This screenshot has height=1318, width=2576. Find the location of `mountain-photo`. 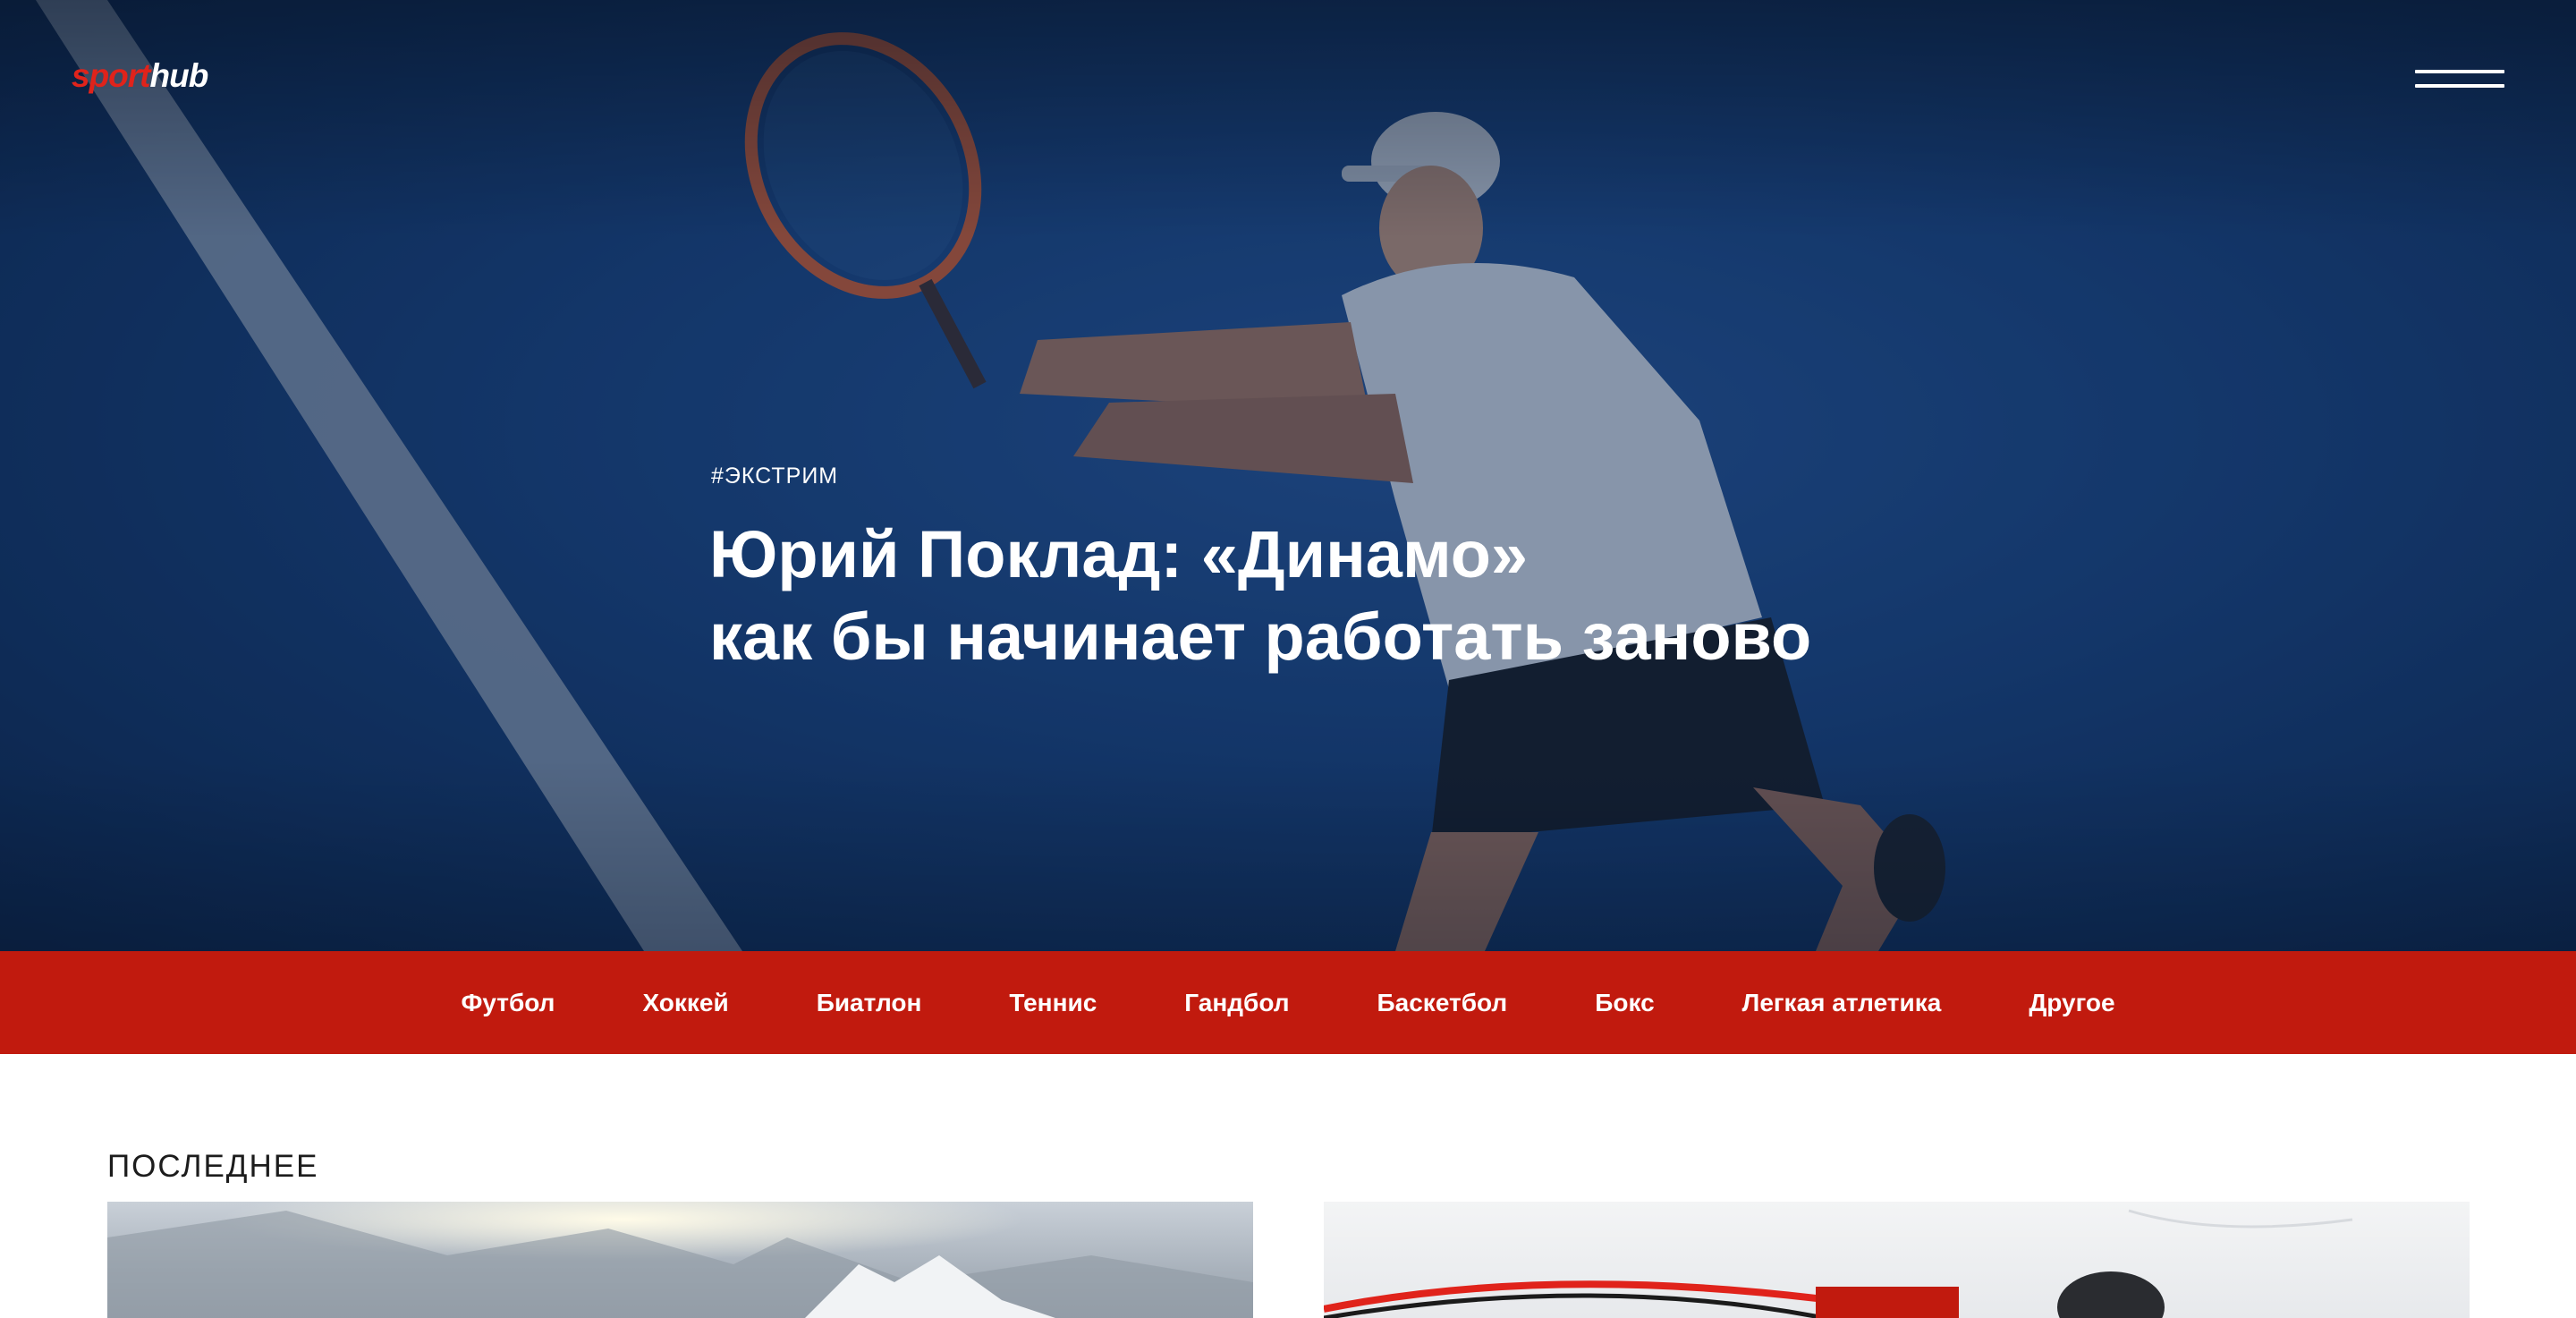

mountain-photo is located at coordinates (680, 1260).